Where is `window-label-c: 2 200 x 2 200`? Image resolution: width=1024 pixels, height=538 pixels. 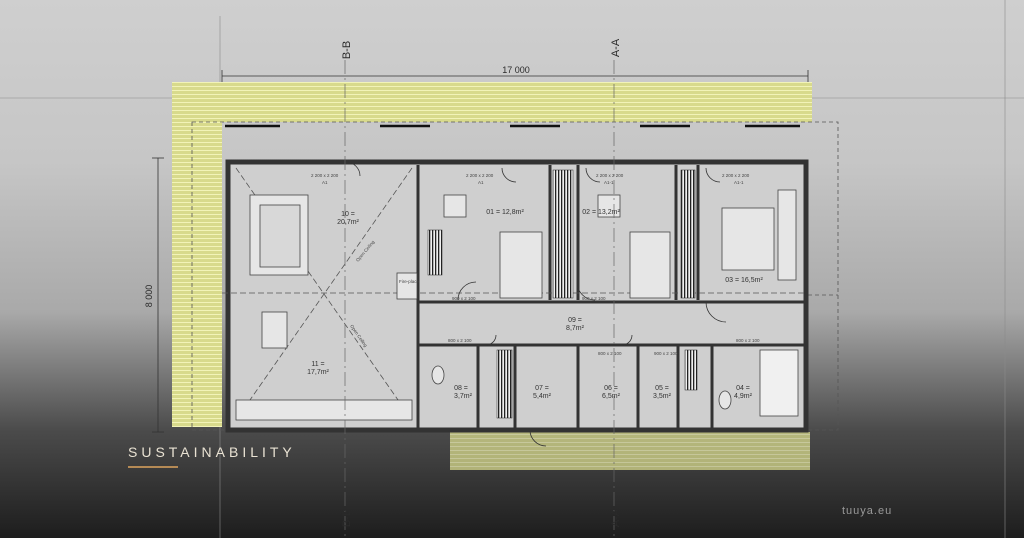
window-label-c: 2 200 x 2 200 is located at coordinates (610, 175).